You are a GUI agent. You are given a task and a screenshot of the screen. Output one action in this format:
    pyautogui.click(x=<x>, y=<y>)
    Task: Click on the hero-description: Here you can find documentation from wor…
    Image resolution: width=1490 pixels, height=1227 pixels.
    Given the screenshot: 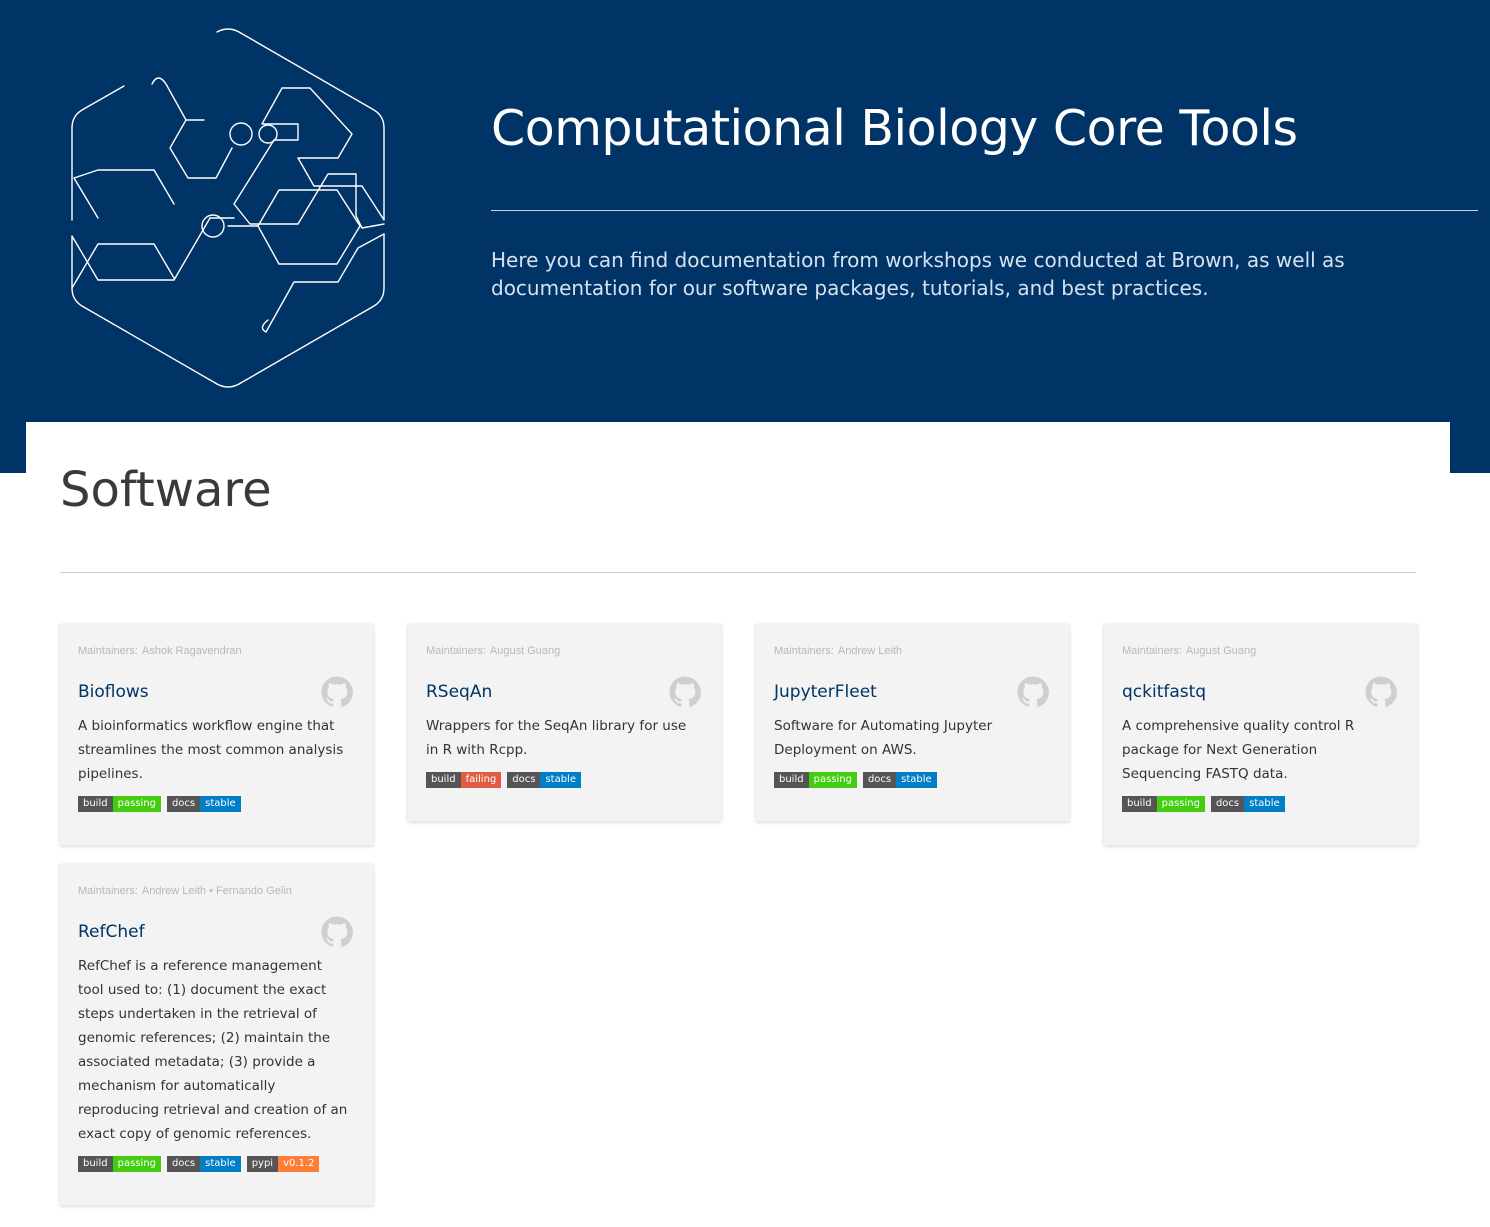 What is the action you would take?
    pyautogui.click(x=918, y=274)
    